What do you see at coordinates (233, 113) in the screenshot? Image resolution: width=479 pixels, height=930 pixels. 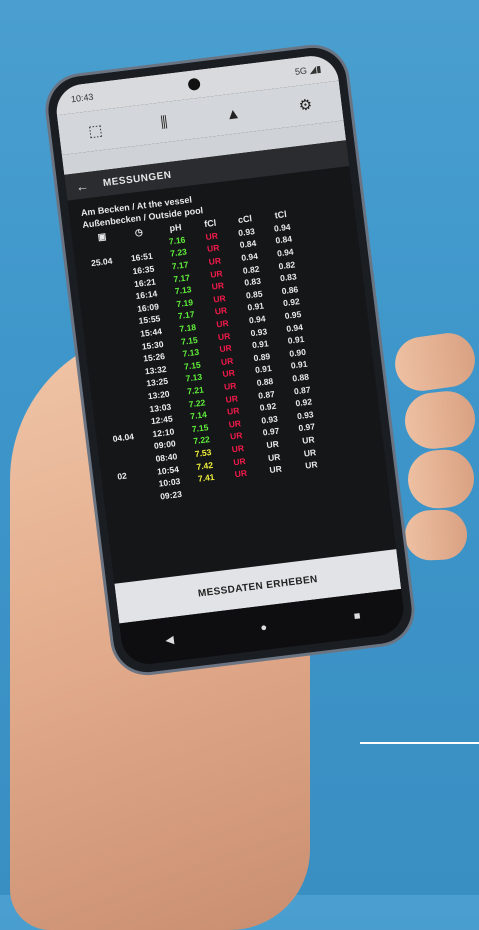 I see `warning-icon: ▲` at bounding box center [233, 113].